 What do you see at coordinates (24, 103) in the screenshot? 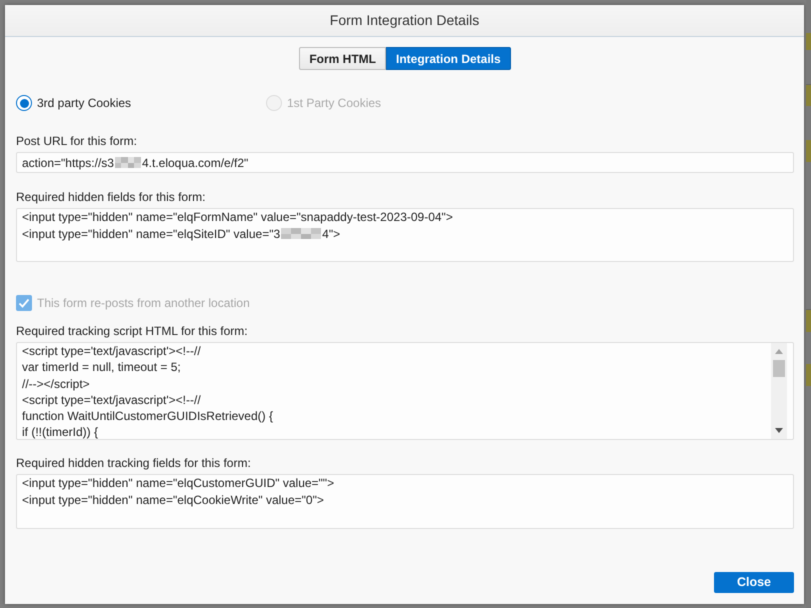
I see `radio-button` at bounding box center [24, 103].